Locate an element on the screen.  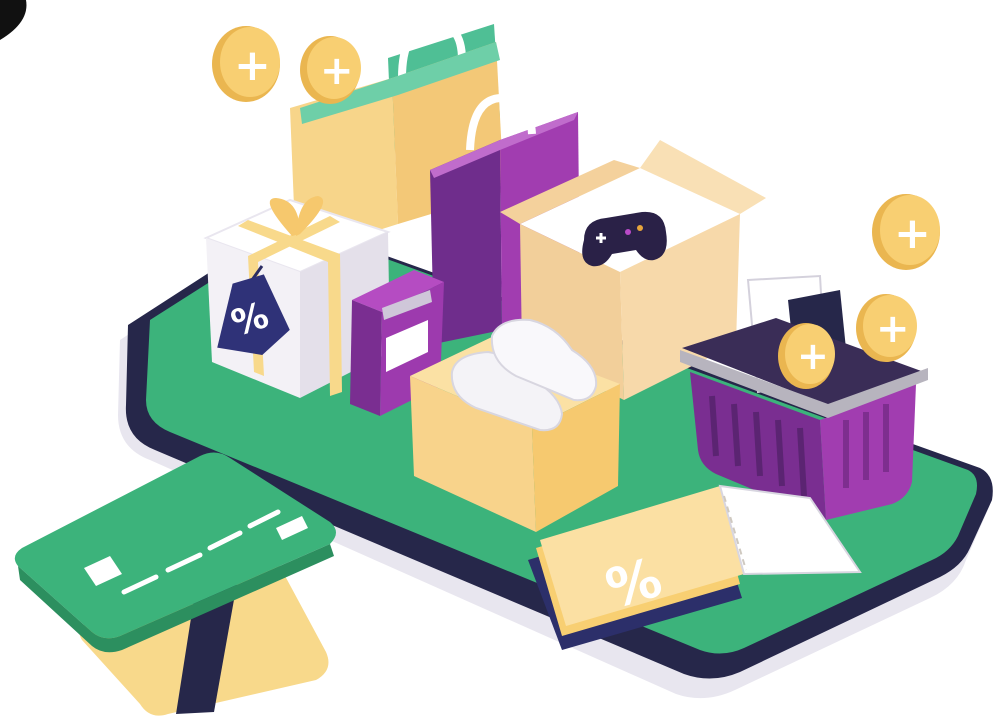
coin-1-symbol: + is located at coordinates (252, 65).